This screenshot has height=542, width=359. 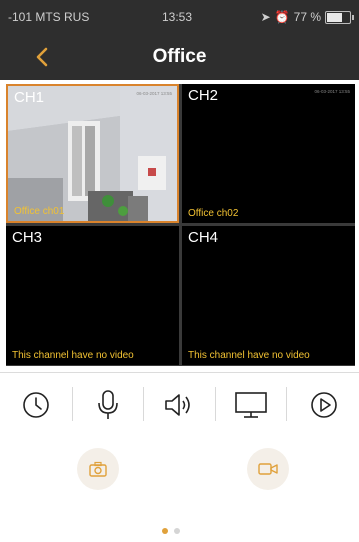 What do you see at coordinates (165, 531) in the screenshot?
I see `page-dot-active` at bounding box center [165, 531].